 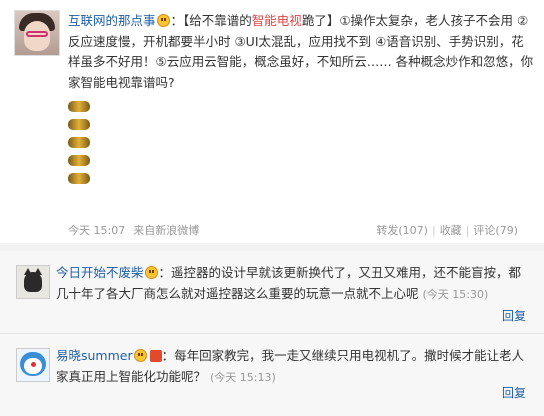 I want to click on site-watermark, so click(x=534, y=352).